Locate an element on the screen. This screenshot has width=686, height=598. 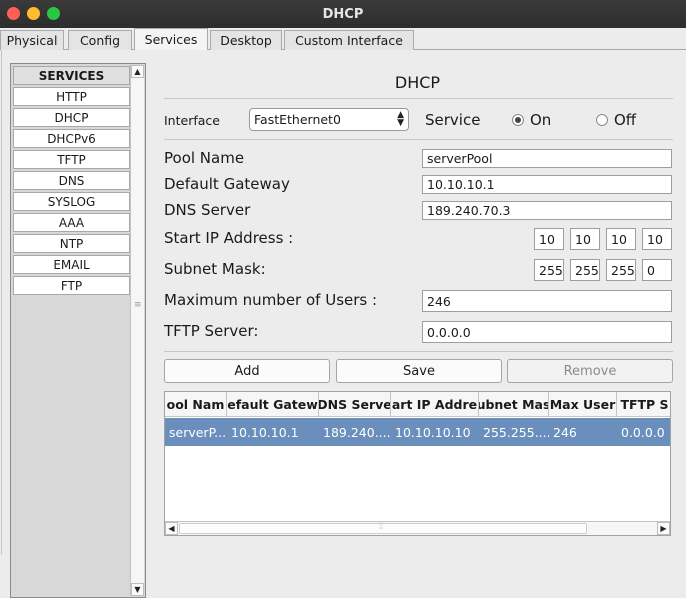
remove-button: Remove is located at coordinates (590, 371).